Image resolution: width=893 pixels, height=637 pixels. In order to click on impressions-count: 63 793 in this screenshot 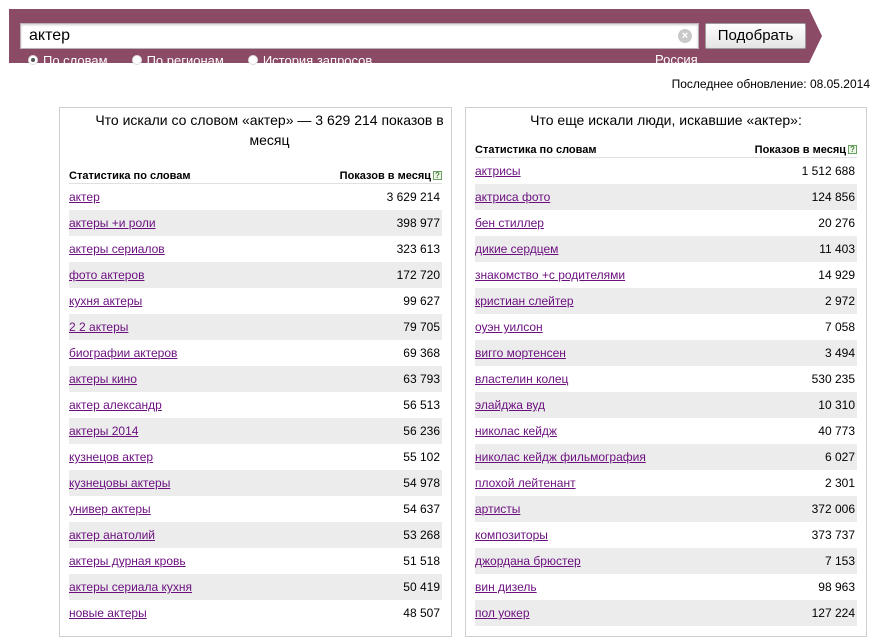, I will do `click(421, 379)`.